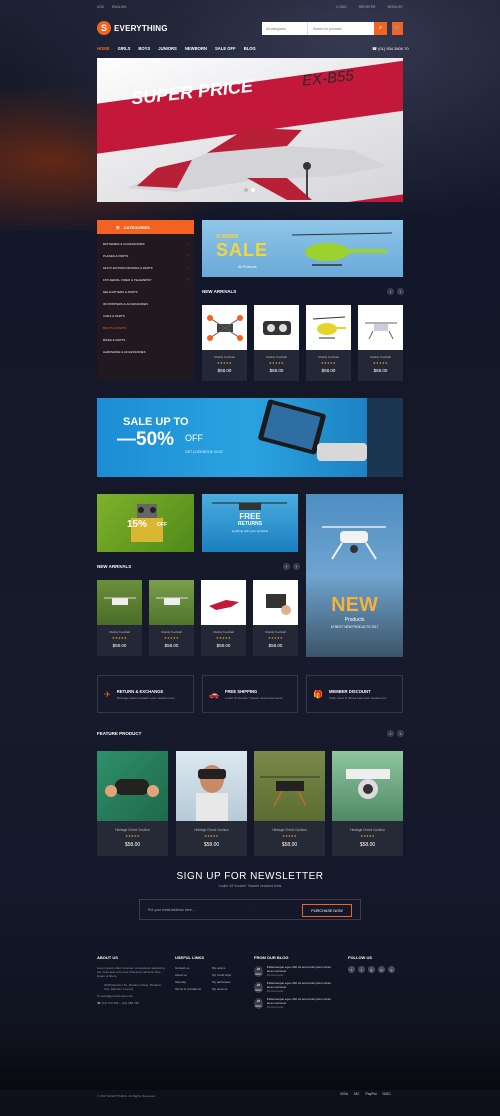  I want to click on nav-home: HOME, so click(103, 48).